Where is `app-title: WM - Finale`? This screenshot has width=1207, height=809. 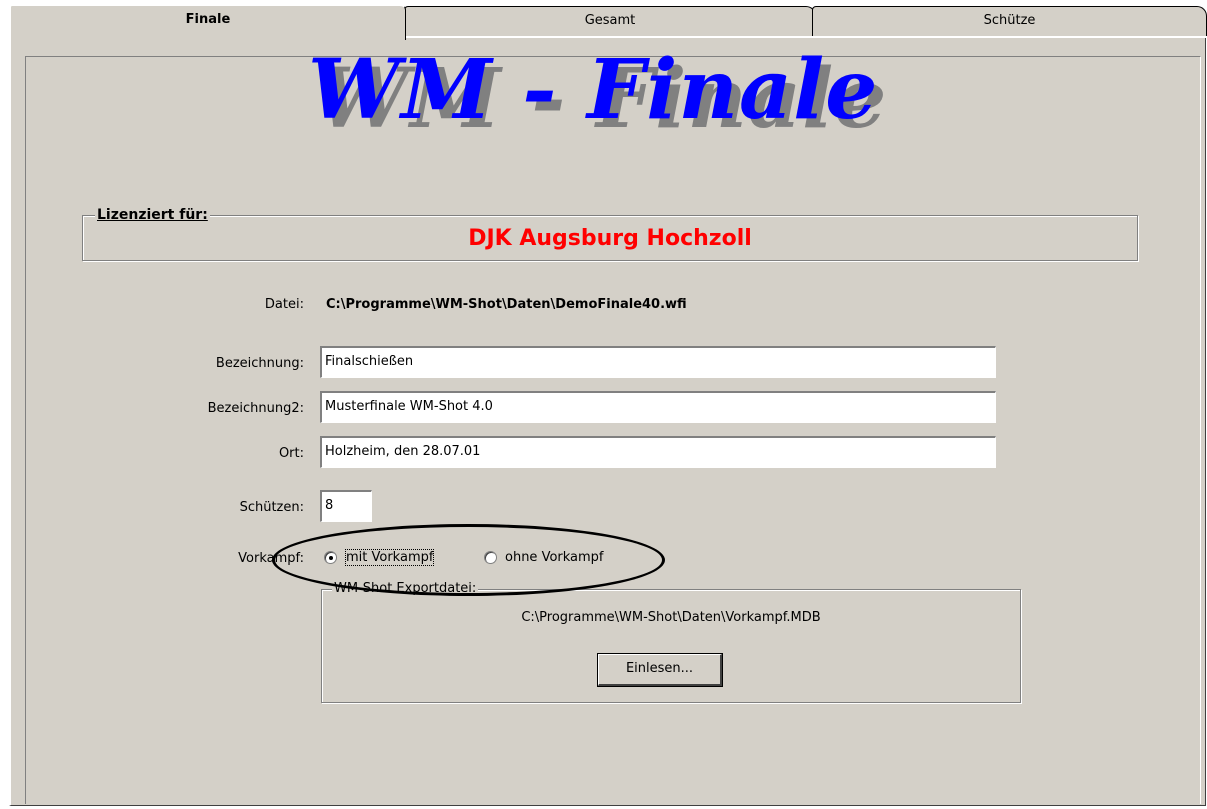
app-title: WM - Finale is located at coordinates (593, 90).